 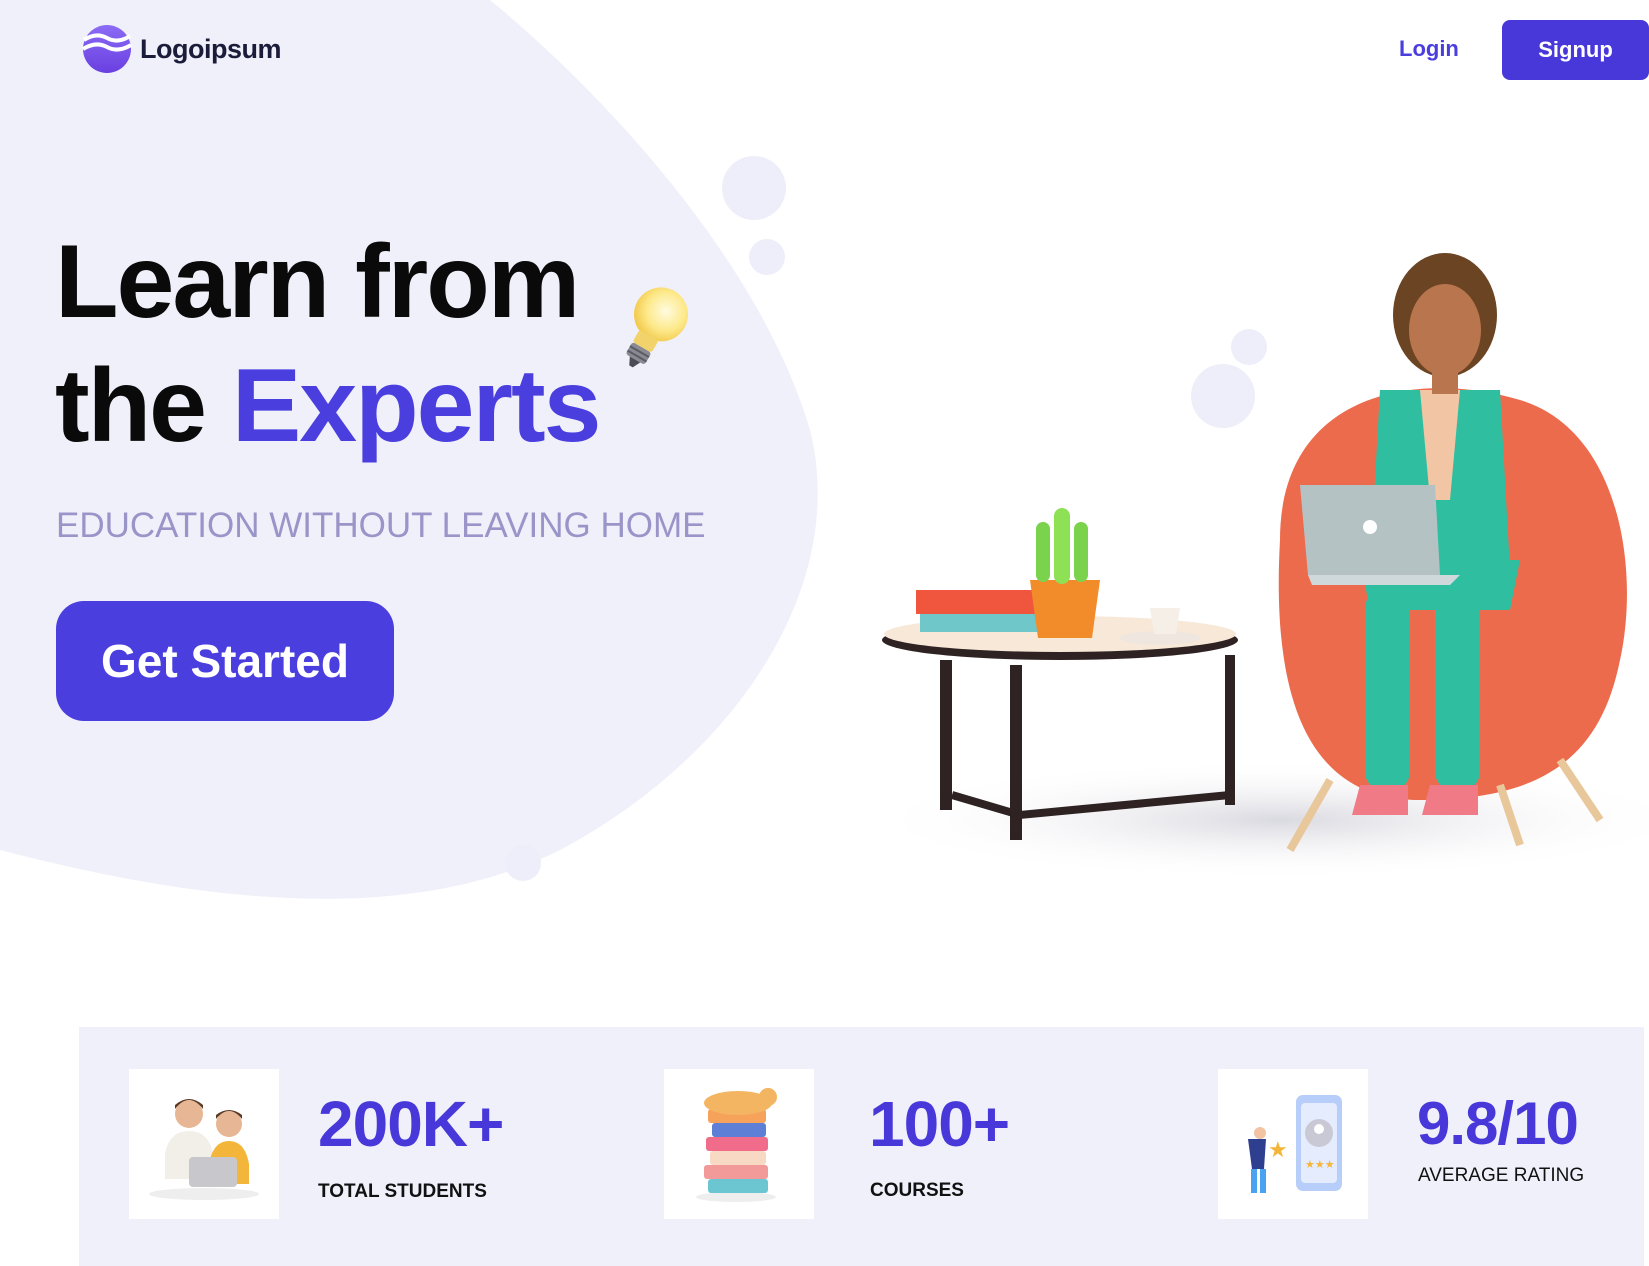 I want to click on headline-line-2: the Experts, so click(x=328, y=406).